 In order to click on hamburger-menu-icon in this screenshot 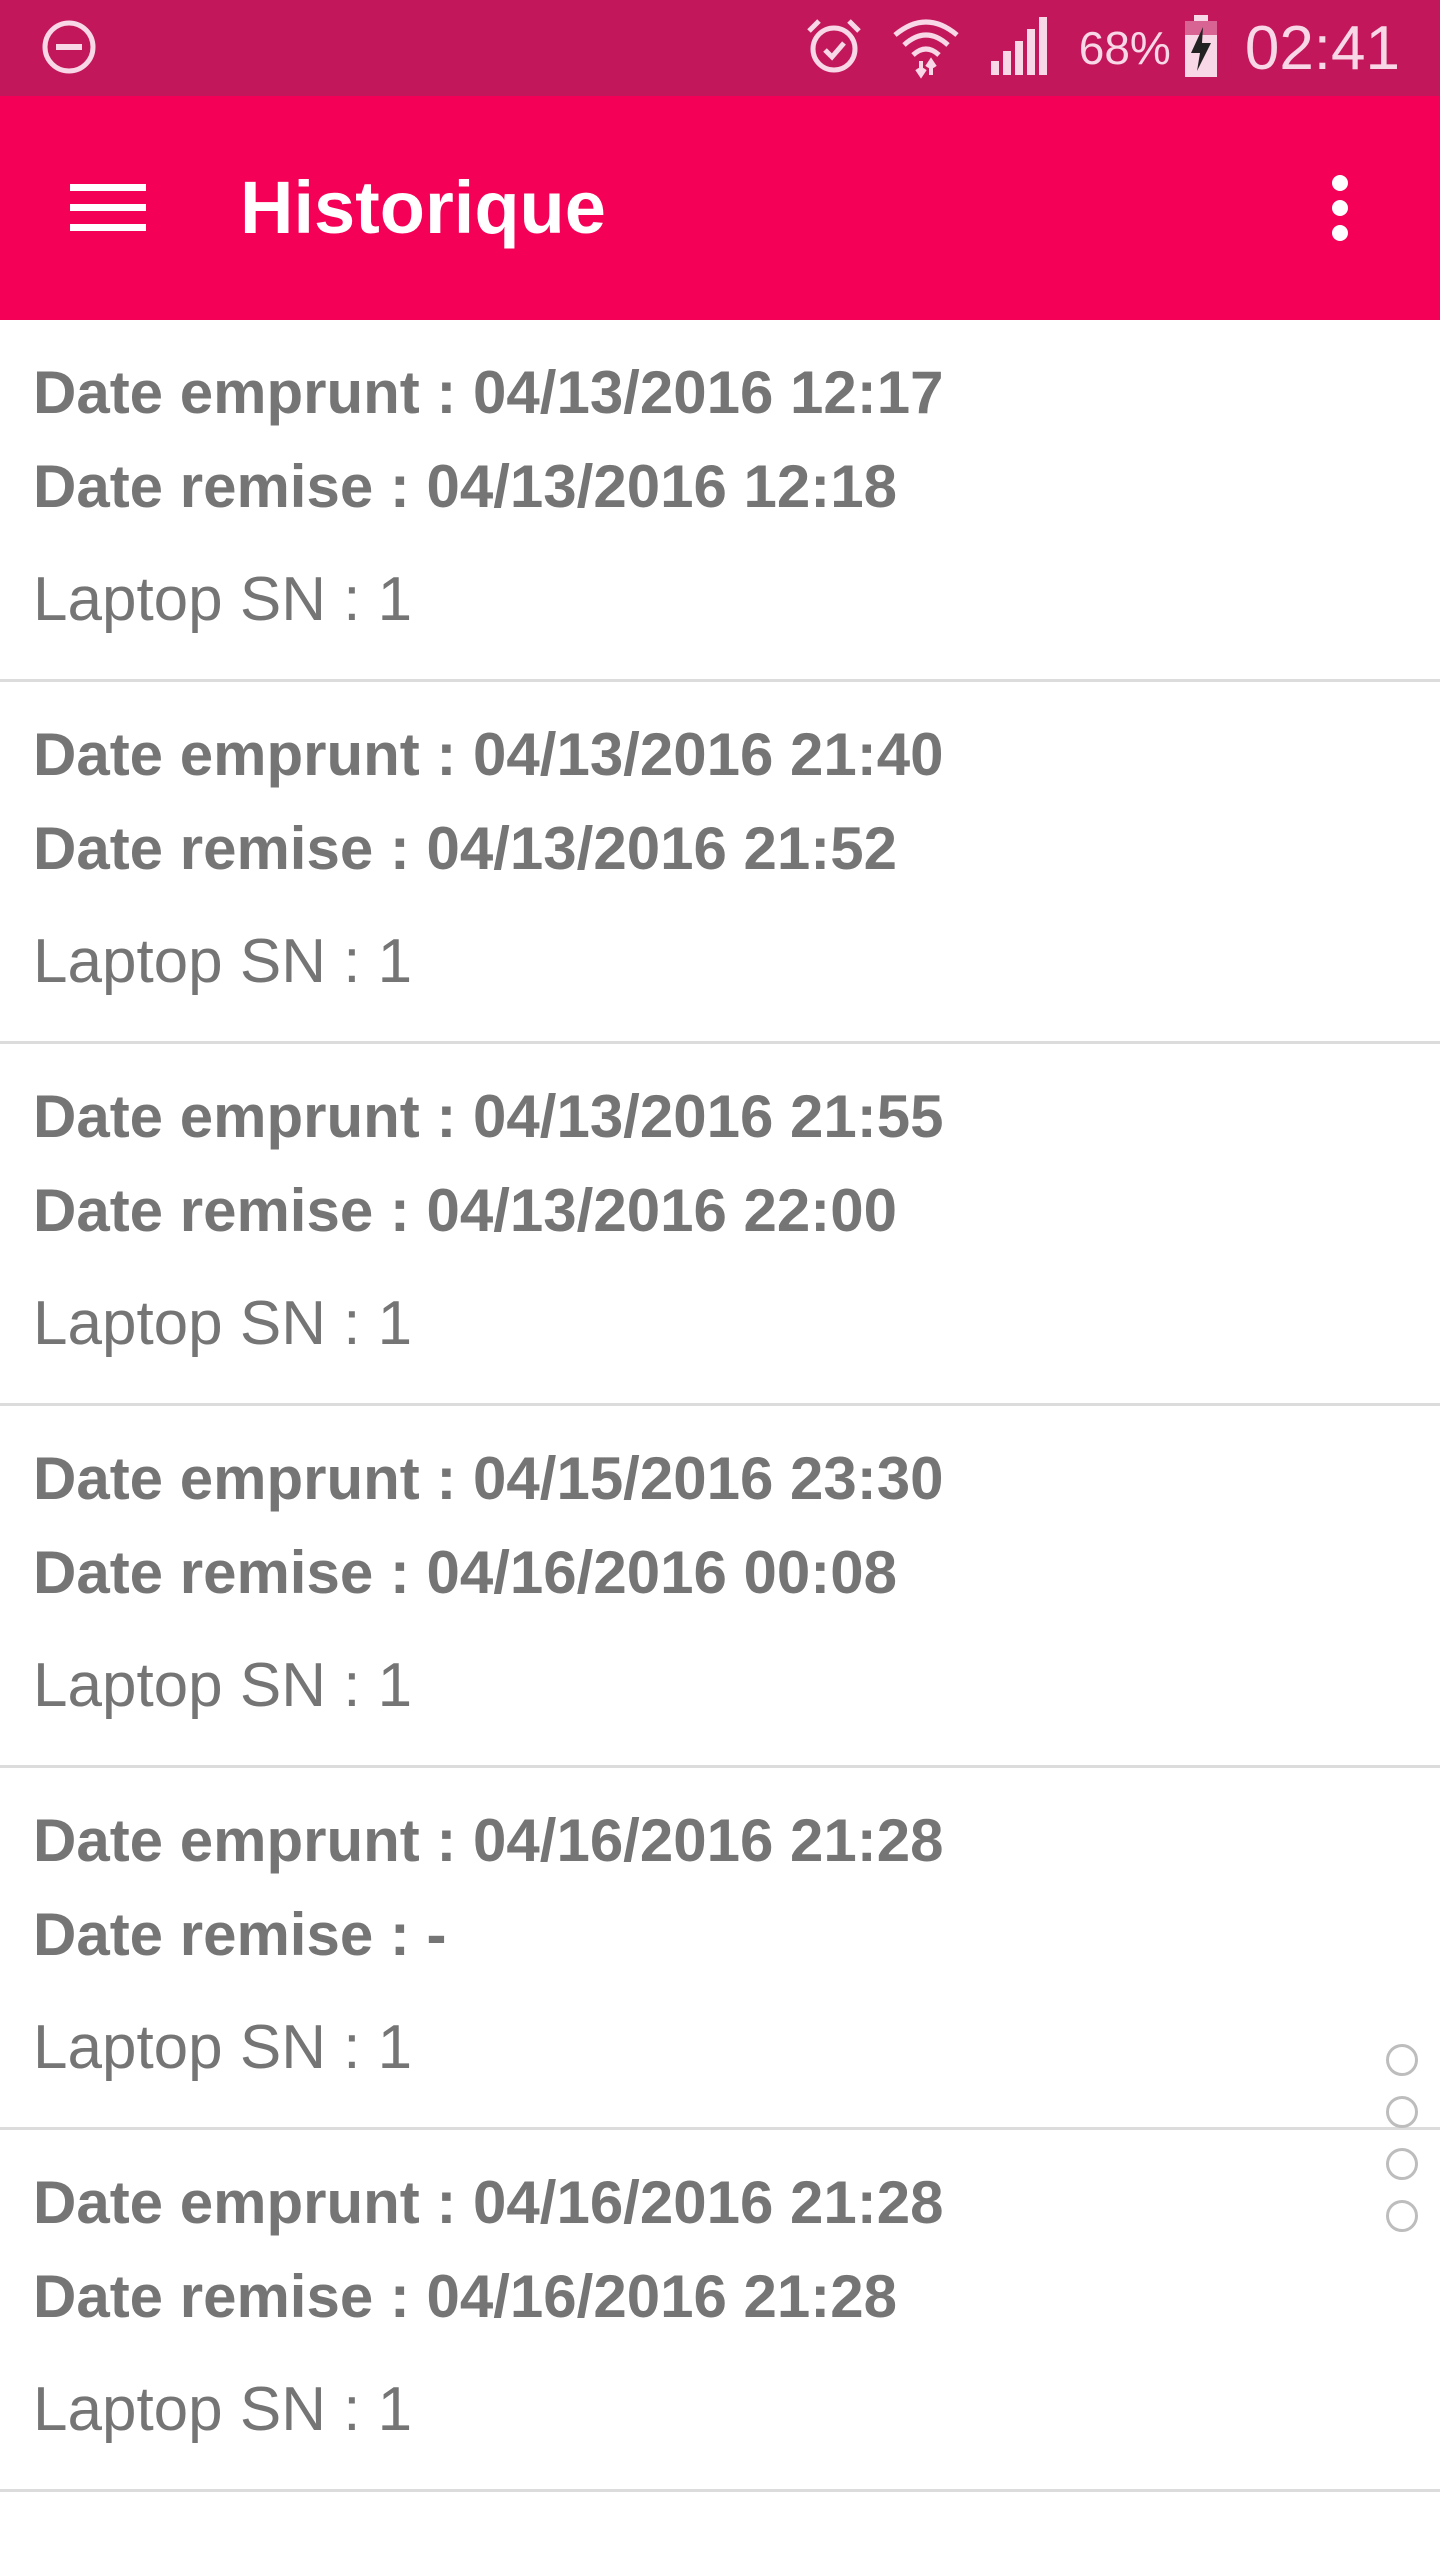, I will do `click(108, 208)`.